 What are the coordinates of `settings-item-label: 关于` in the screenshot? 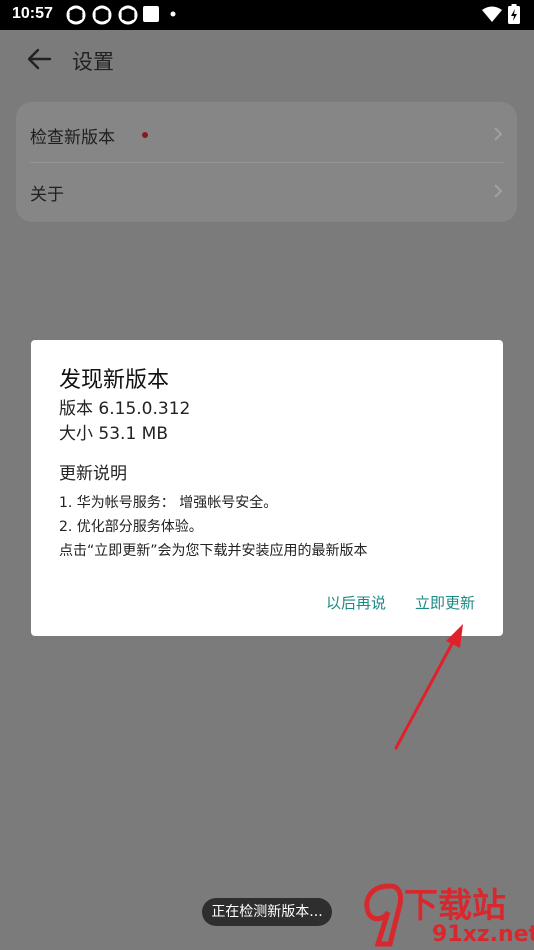 It's located at (47, 195).